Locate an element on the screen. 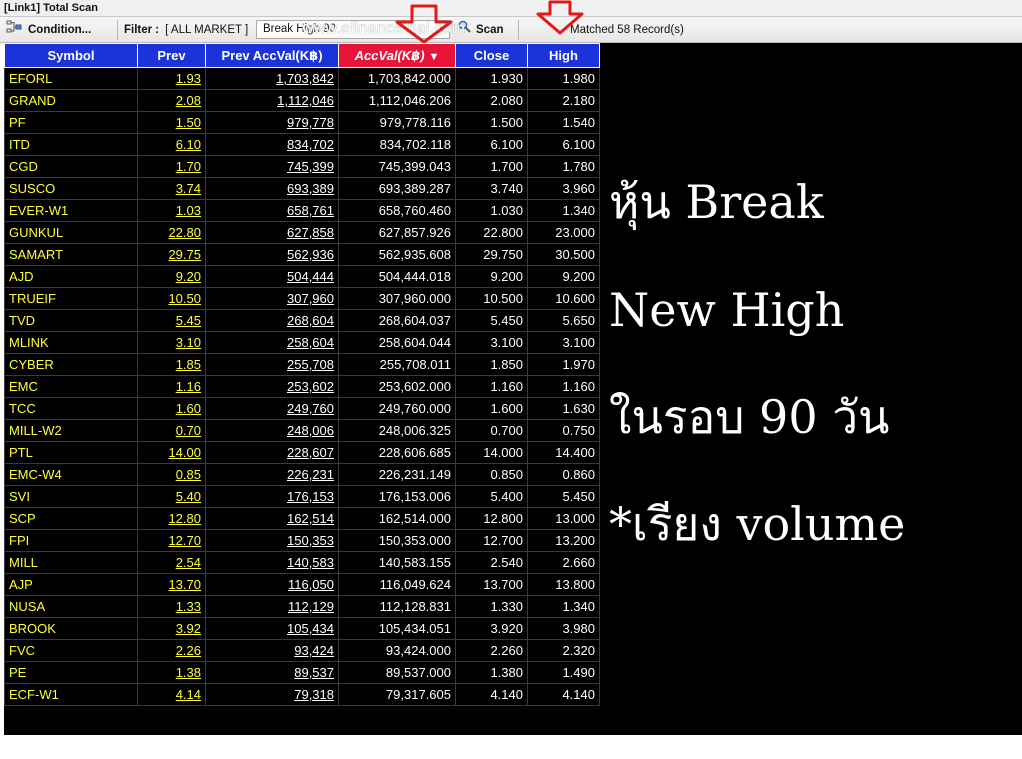 This screenshot has width=1022, height=759. cell-prev-accval: 162,514 is located at coordinates (272, 518).